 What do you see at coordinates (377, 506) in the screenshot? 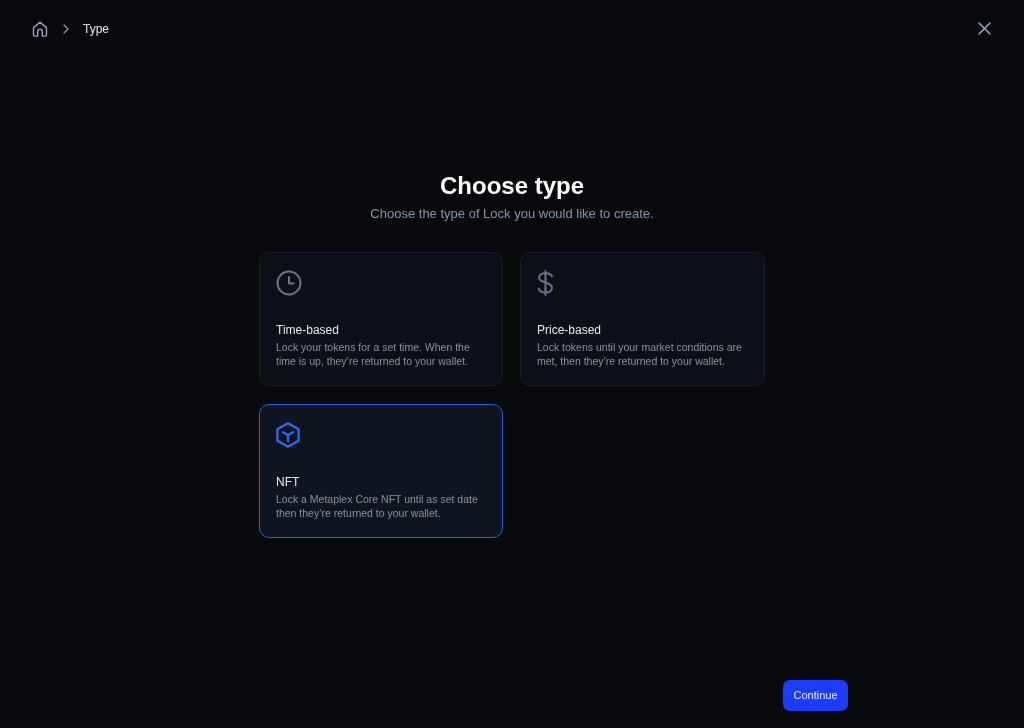
I see `card-description: Lock a Metaplex Core NFT until as set date then they’re returned to your wallet.` at bounding box center [377, 506].